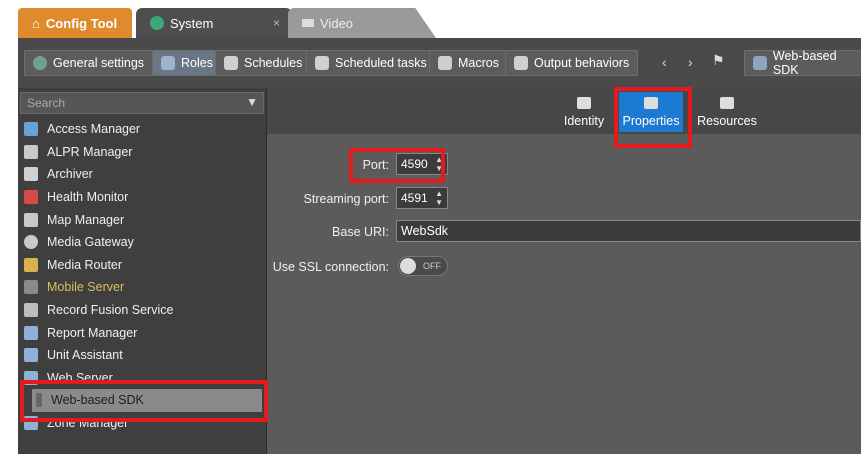 This screenshot has height=454, width=861. I want to click on role-archiver: Archiver, so click(143, 174).